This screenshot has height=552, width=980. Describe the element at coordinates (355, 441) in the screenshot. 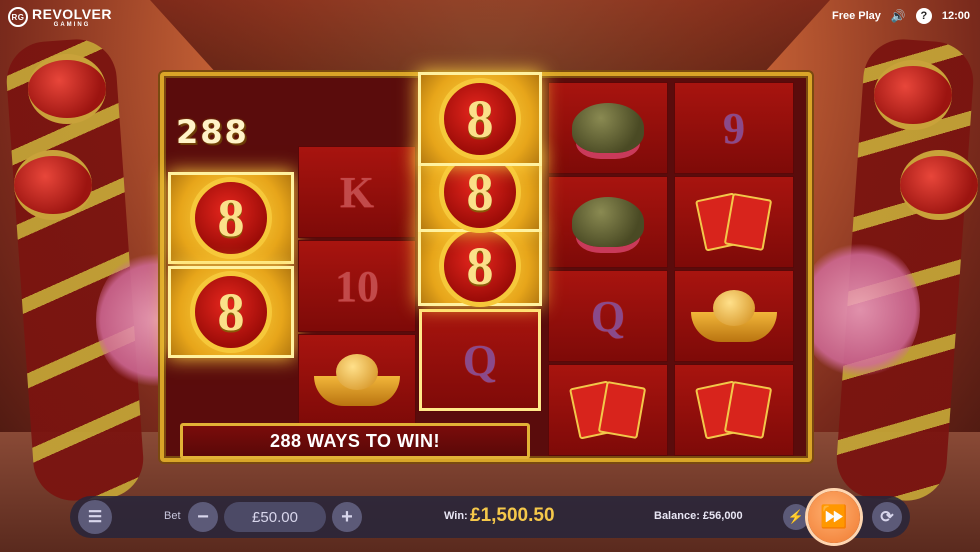

I see `ways-to-win-banner: 288 WAYS TO WIN!` at that location.